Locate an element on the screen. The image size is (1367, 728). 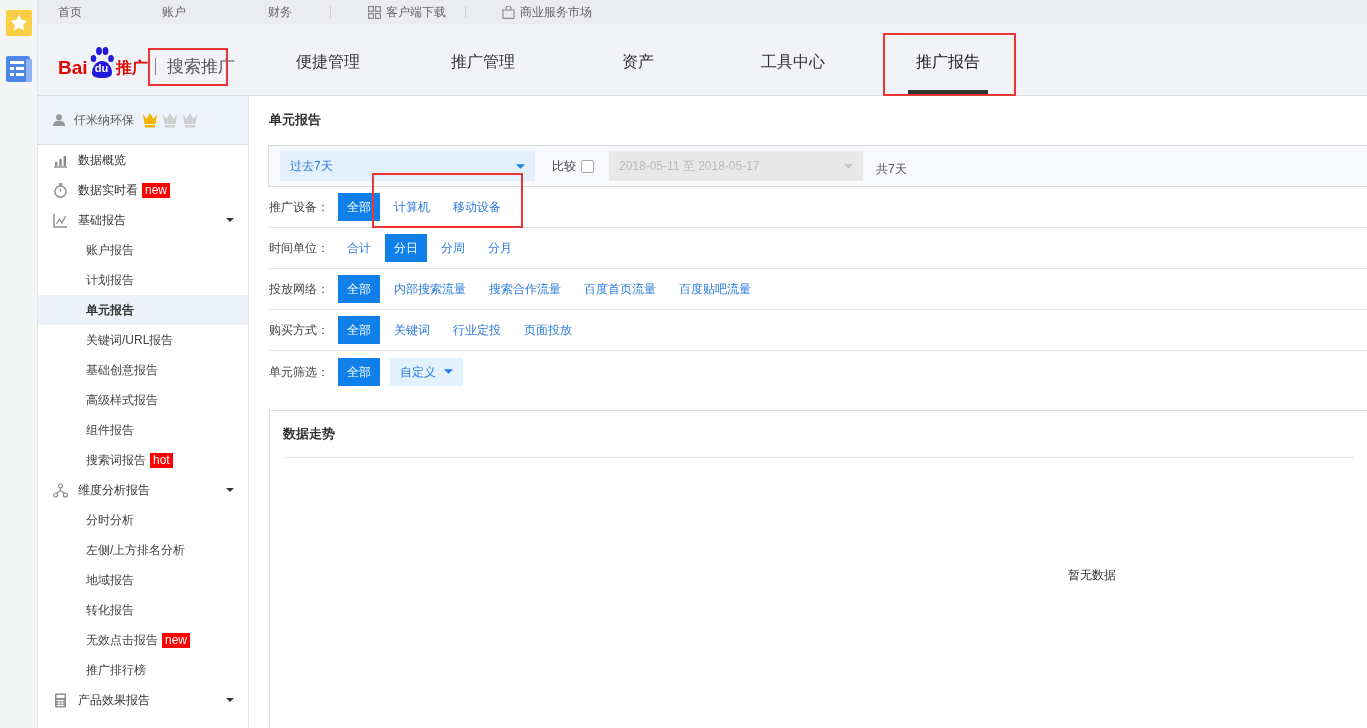
compare-checkbox is located at coordinates (587, 166).